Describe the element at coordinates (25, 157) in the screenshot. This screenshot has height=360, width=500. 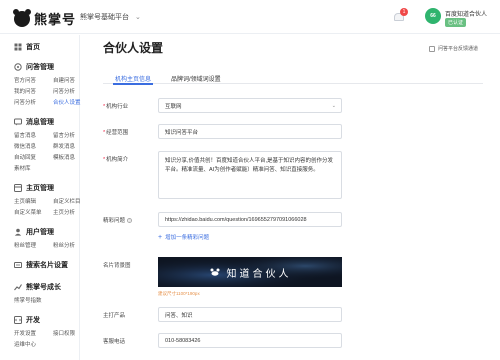
I see `sidebar-item-auto-reply: 自动回复` at that location.